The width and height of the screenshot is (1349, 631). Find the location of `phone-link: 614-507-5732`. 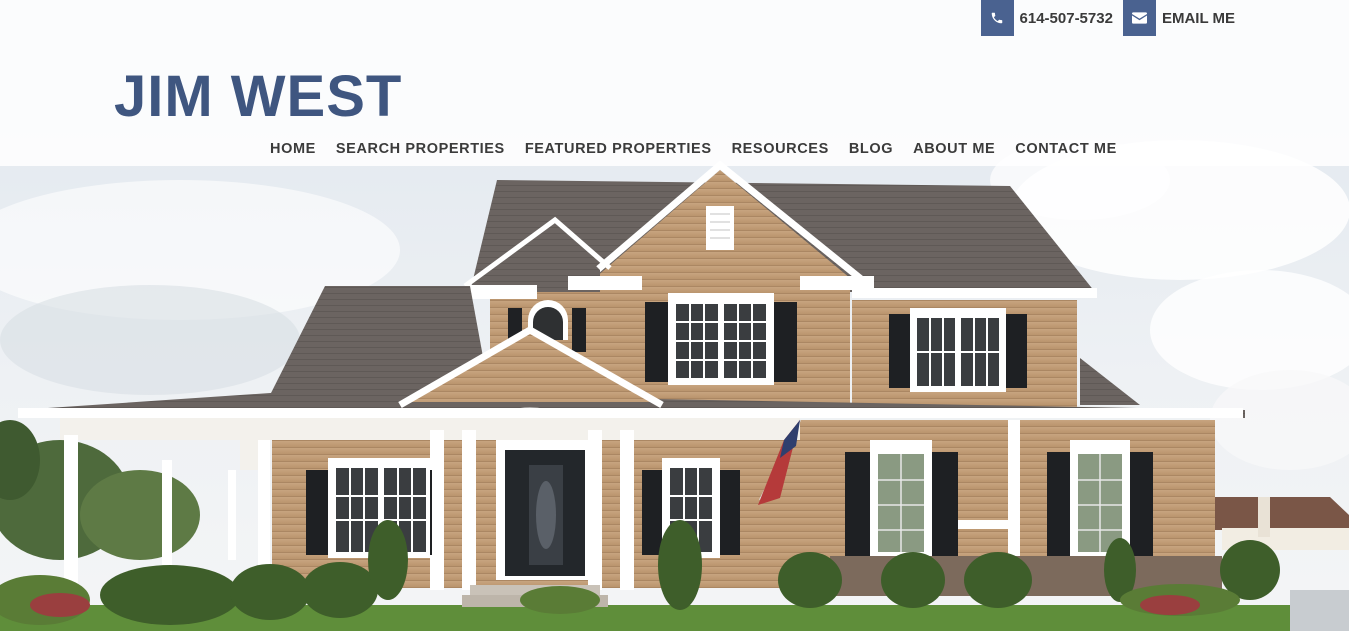

phone-link: 614-507-5732 is located at coordinates (1051, 18).